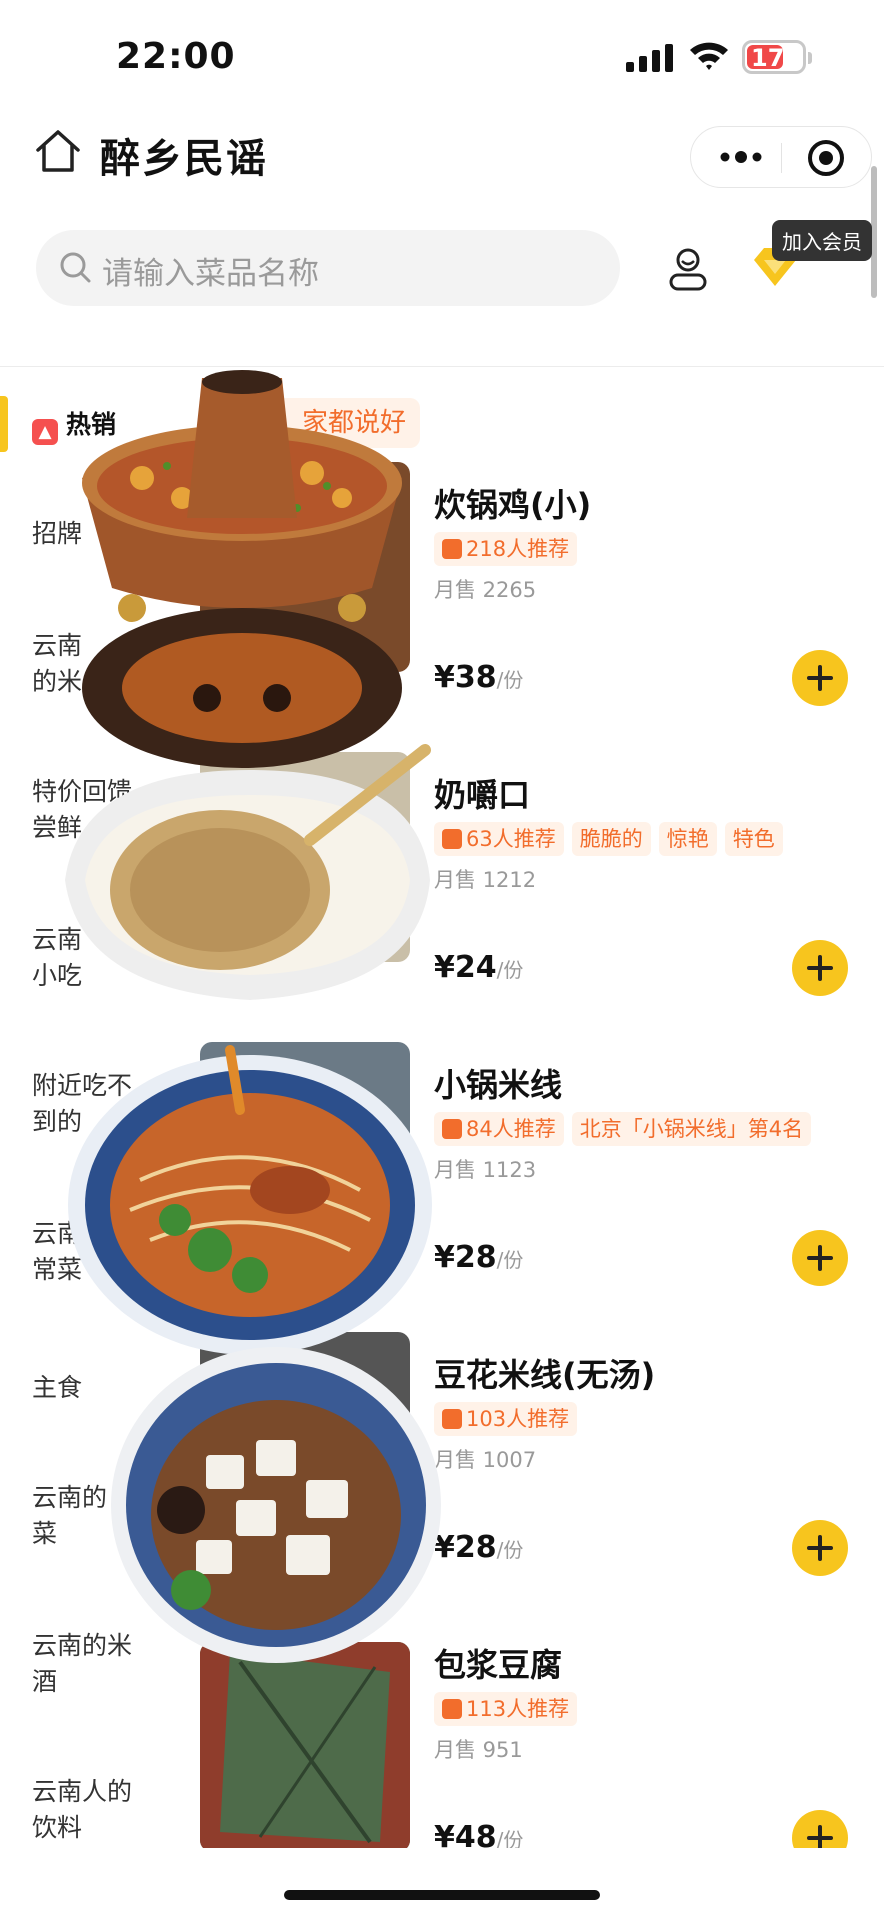 The height and width of the screenshot is (1918, 884). I want to click on recommend-tag: 63人推荐, so click(499, 839).